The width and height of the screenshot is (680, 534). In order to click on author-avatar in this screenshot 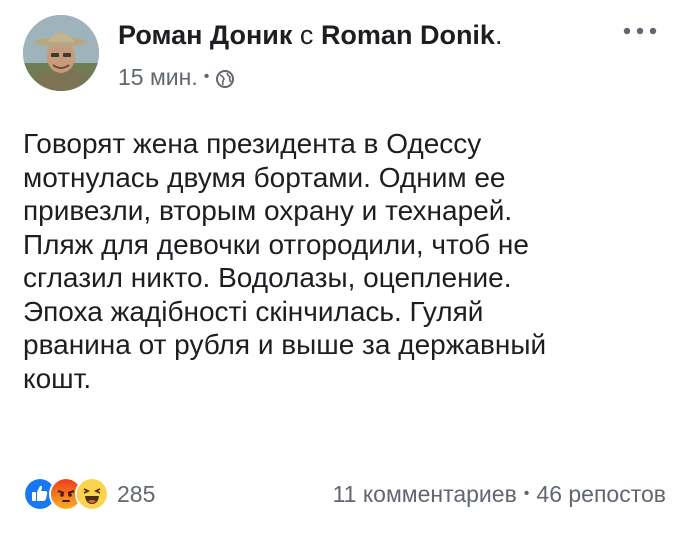, I will do `click(61, 53)`.